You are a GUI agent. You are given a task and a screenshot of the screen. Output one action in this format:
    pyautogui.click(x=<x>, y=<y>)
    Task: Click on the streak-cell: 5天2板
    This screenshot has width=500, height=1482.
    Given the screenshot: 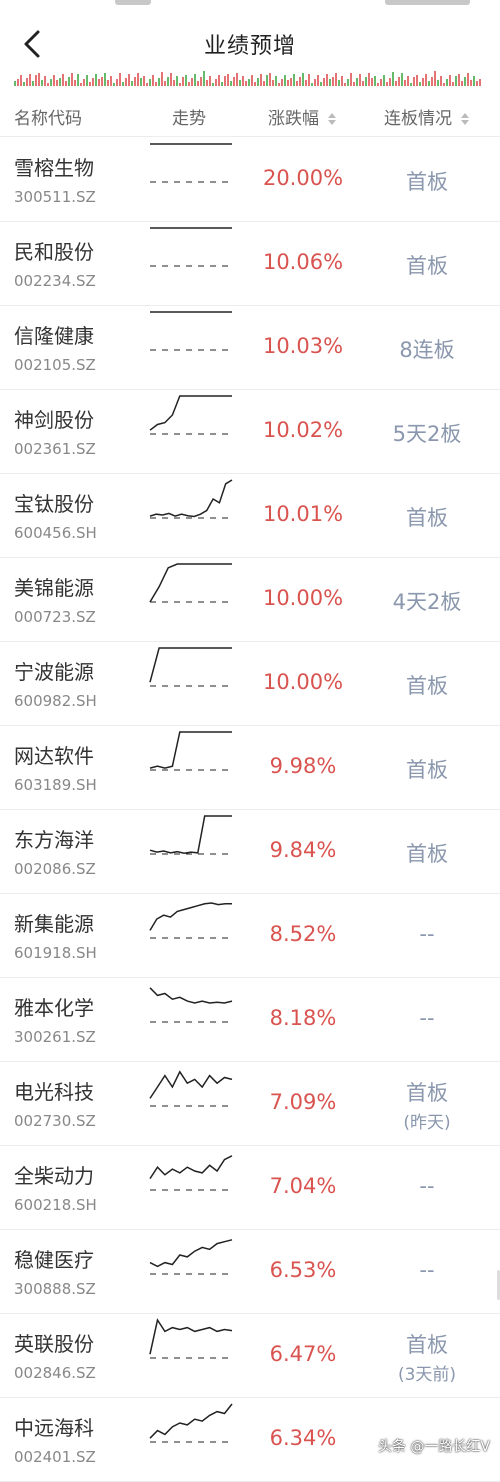 What is the action you would take?
    pyautogui.click(x=427, y=433)
    